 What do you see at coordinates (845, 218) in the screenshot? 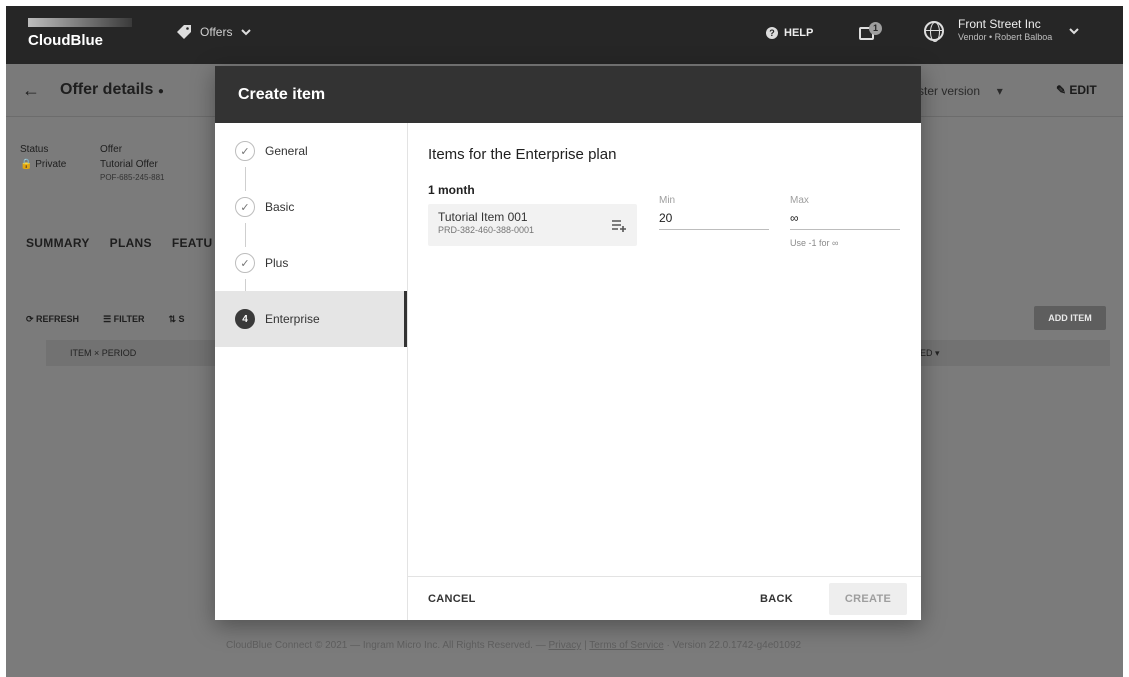
I see `max-input: ∞` at bounding box center [845, 218].